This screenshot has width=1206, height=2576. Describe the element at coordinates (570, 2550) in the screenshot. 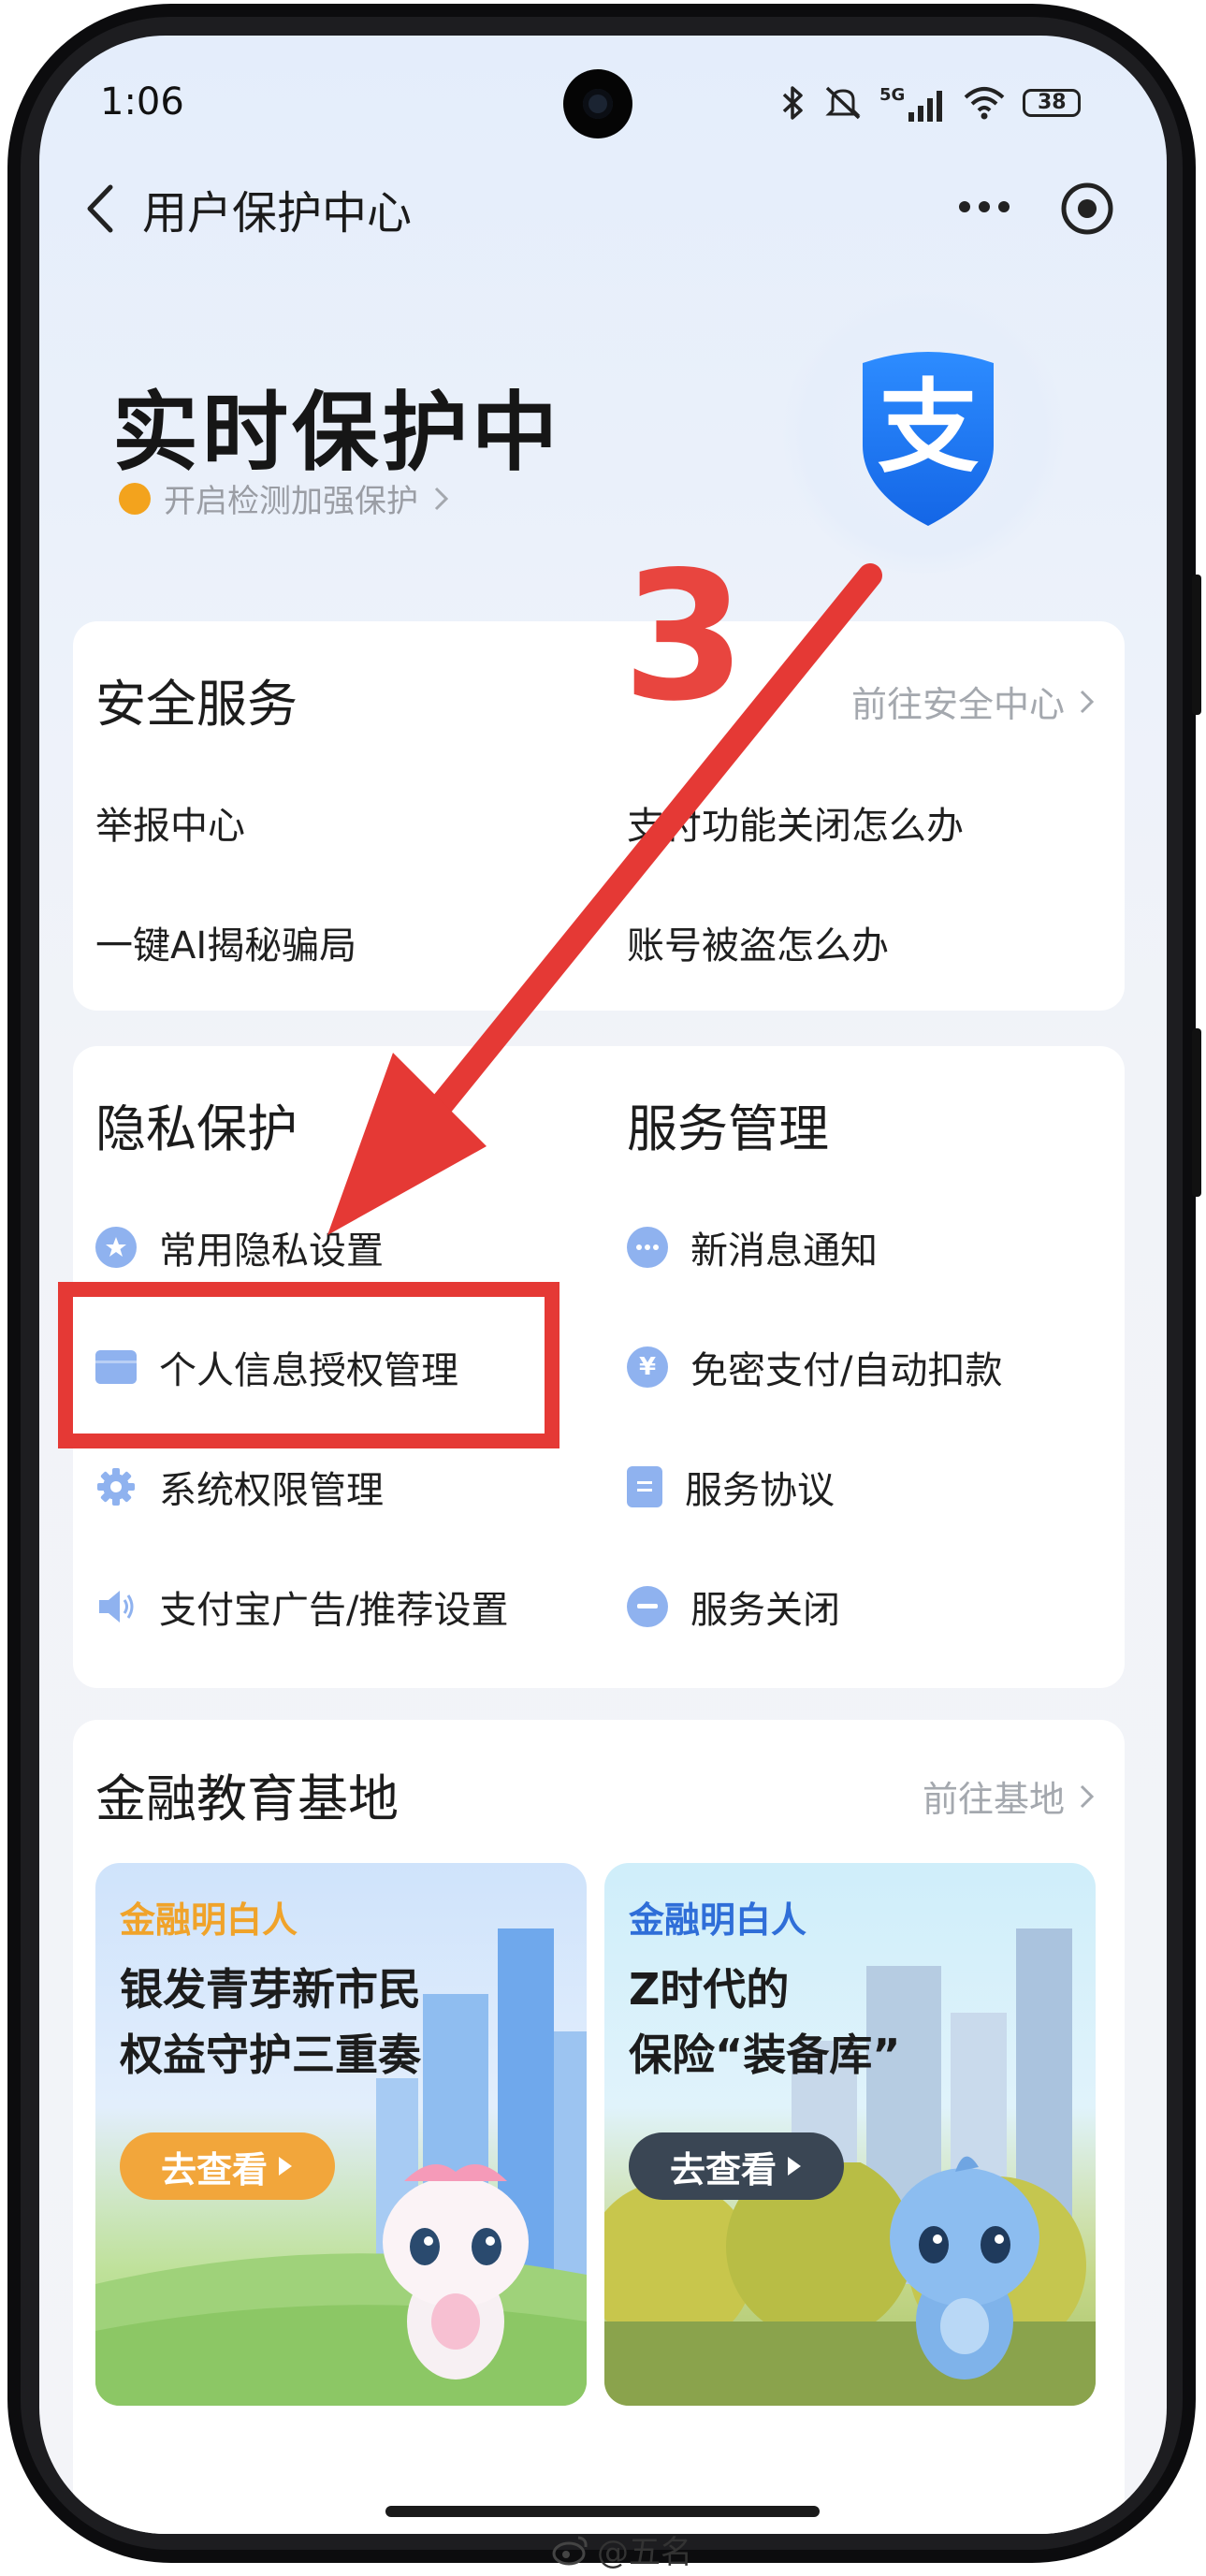

I see `weibo-icon` at that location.